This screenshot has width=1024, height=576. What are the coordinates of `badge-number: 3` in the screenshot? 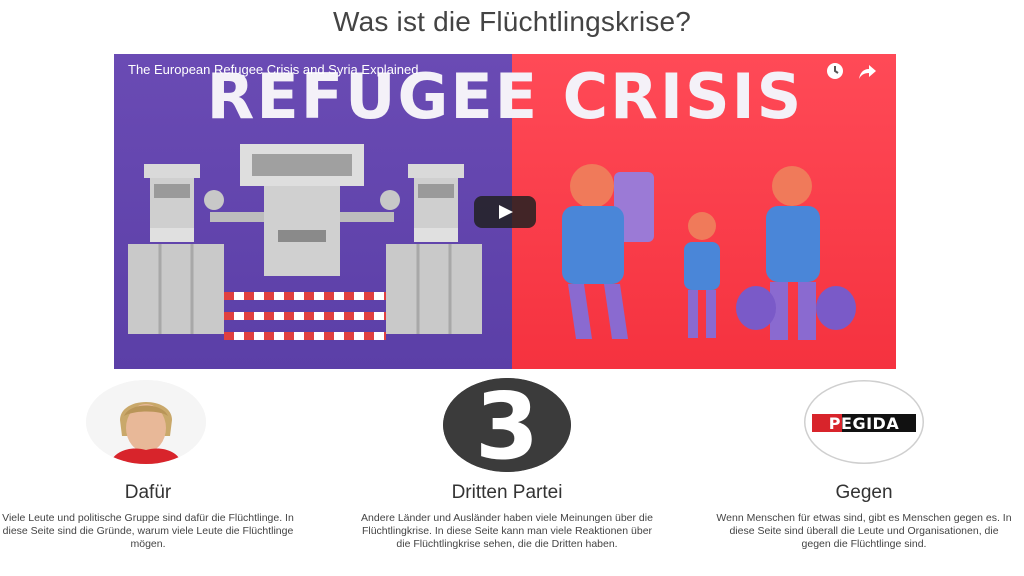 It's located at (507, 425).